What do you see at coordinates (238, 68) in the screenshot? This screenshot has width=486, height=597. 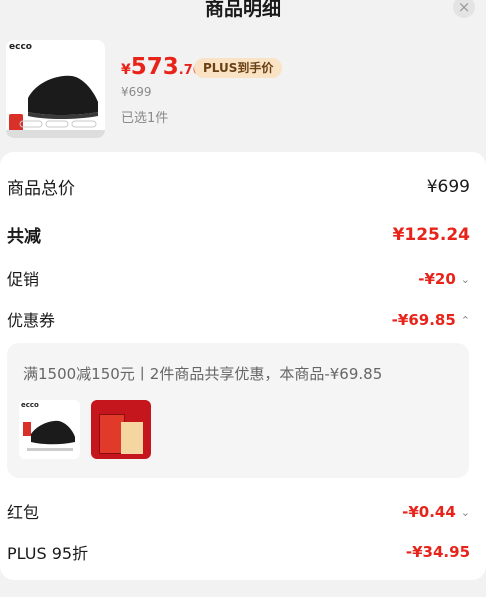 I see `plus-price-badge: PLUS到手价` at bounding box center [238, 68].